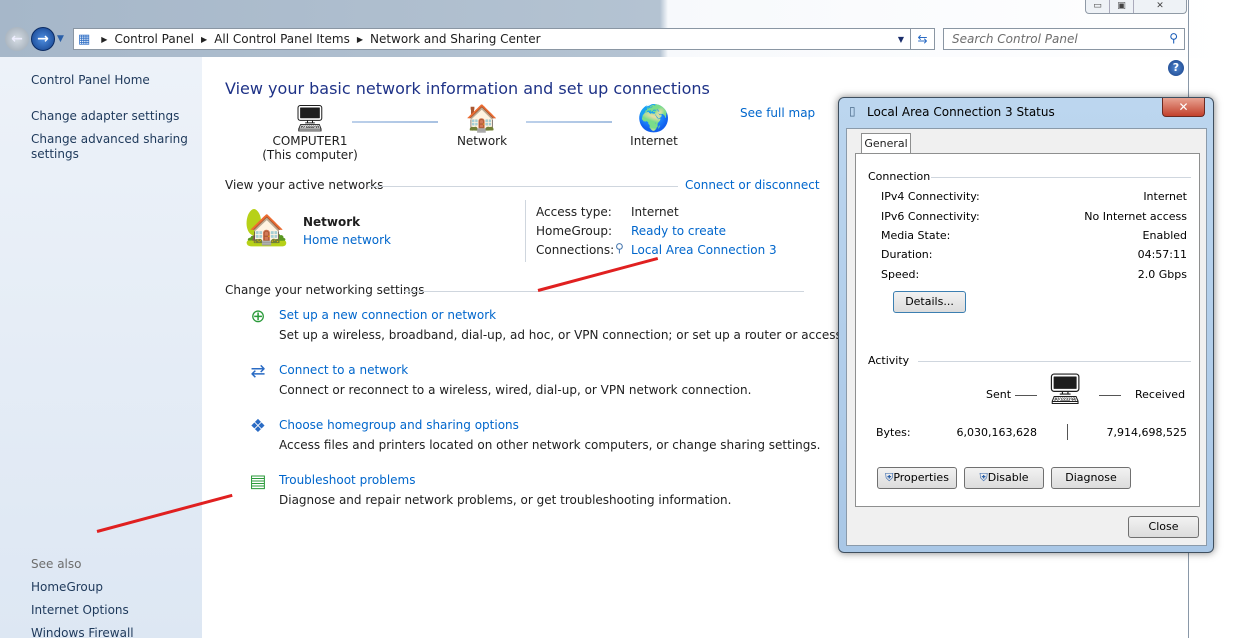 The image size is (1233, 641). What do you see at coordinates (654, 141) in the screenshot?
I see `internet-label: Internet` at bounding box center [654, 141].